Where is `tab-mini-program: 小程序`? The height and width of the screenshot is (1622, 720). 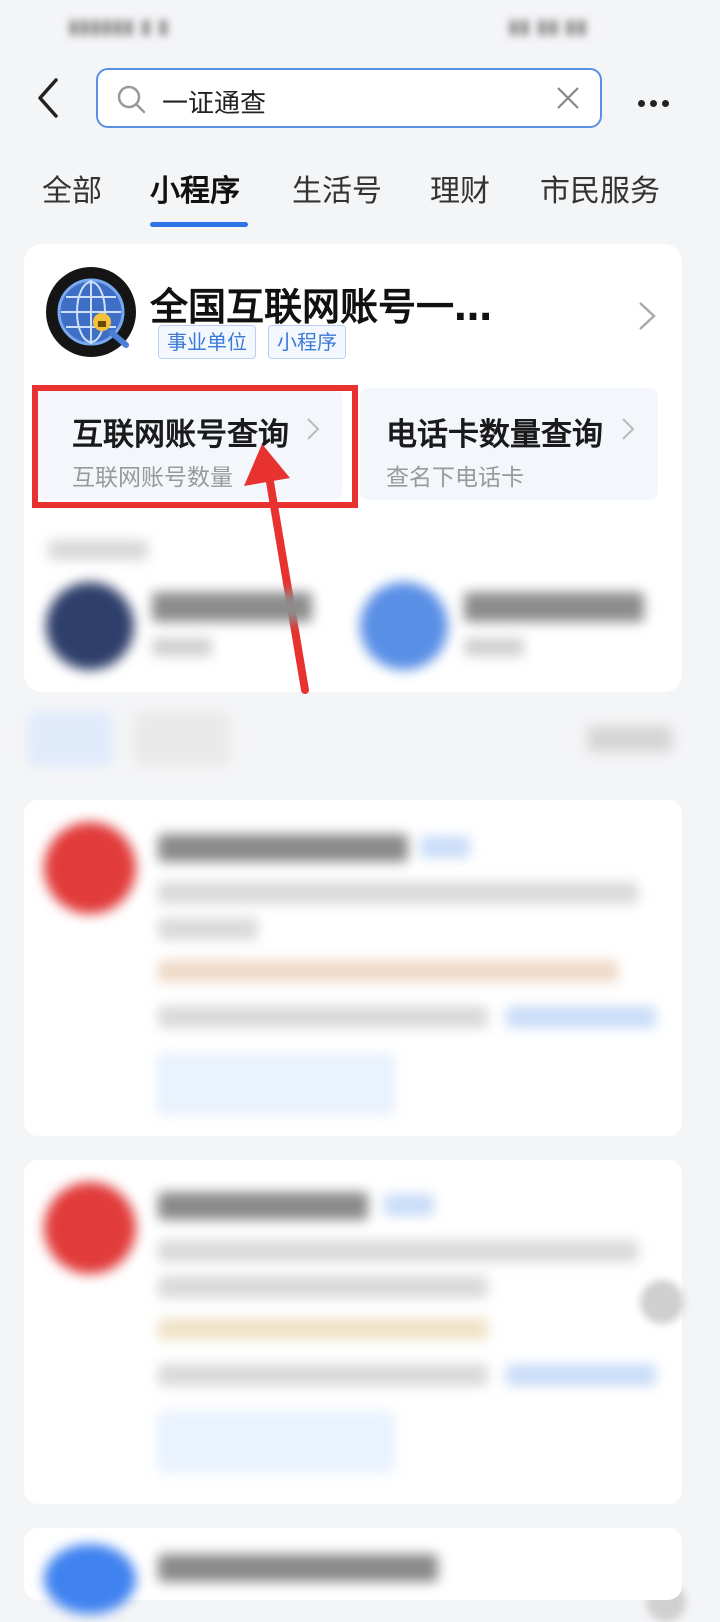
tab-mini-program: 小程序 is located at coordinates (195, 188).